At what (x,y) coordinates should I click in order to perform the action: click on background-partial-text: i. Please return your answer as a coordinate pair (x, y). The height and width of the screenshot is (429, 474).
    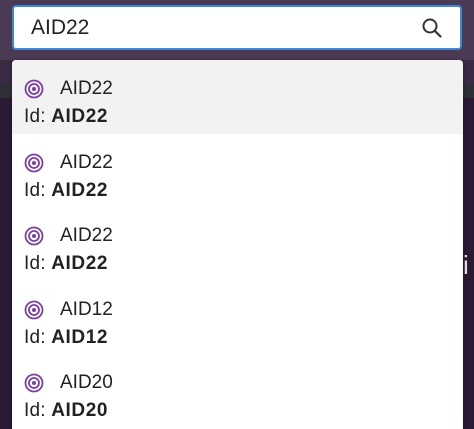
    Looking at the image, I should click on (466, 265).